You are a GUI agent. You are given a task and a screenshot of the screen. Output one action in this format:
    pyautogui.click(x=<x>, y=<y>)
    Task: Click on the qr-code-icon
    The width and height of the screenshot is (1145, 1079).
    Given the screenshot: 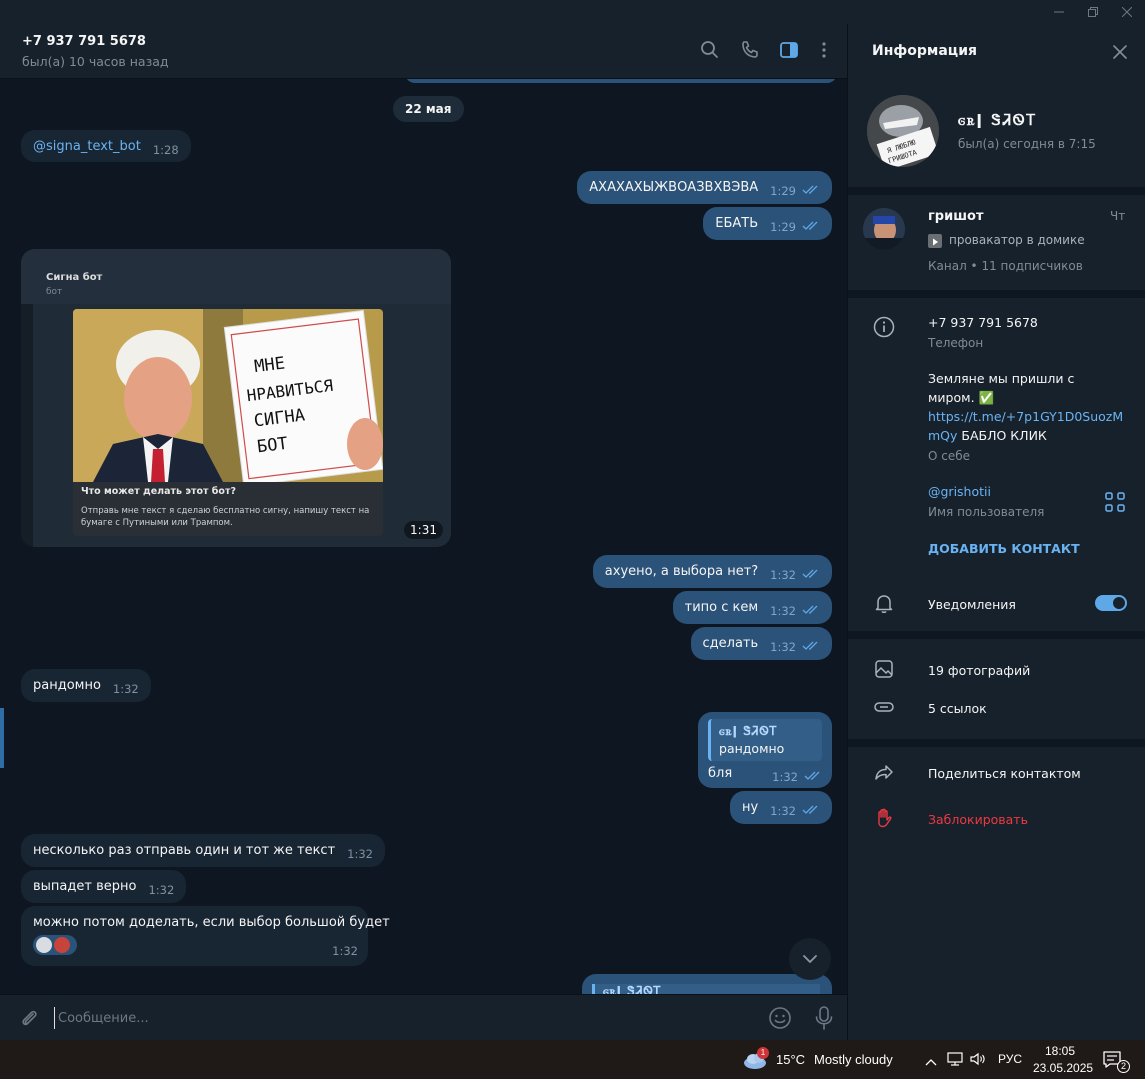 What is the action you would take?
    pyautogui.click(x=1115, y=502)
    